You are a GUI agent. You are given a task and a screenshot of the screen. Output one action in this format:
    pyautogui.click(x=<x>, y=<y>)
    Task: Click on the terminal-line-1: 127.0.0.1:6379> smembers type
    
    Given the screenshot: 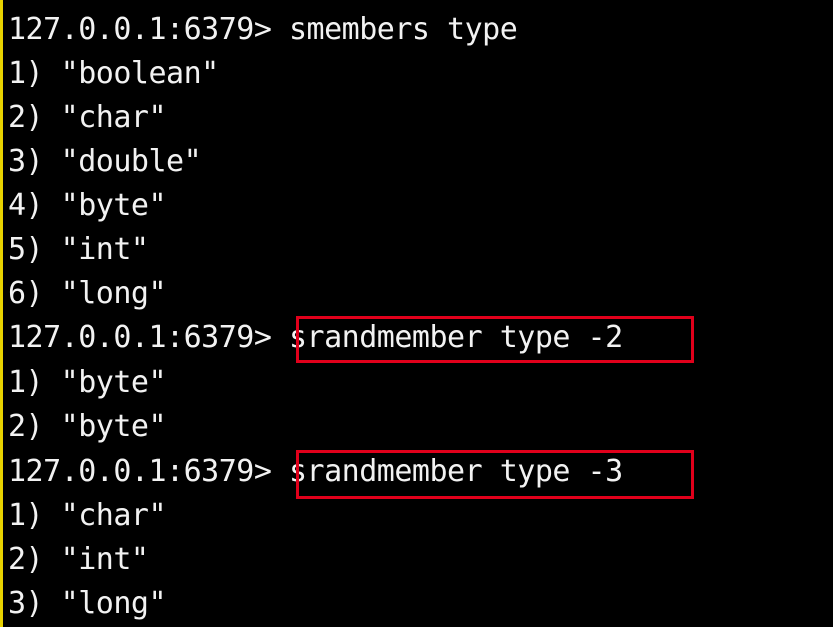 What is the action you would take?
    pyautogui.click(x=263, y=30)
    